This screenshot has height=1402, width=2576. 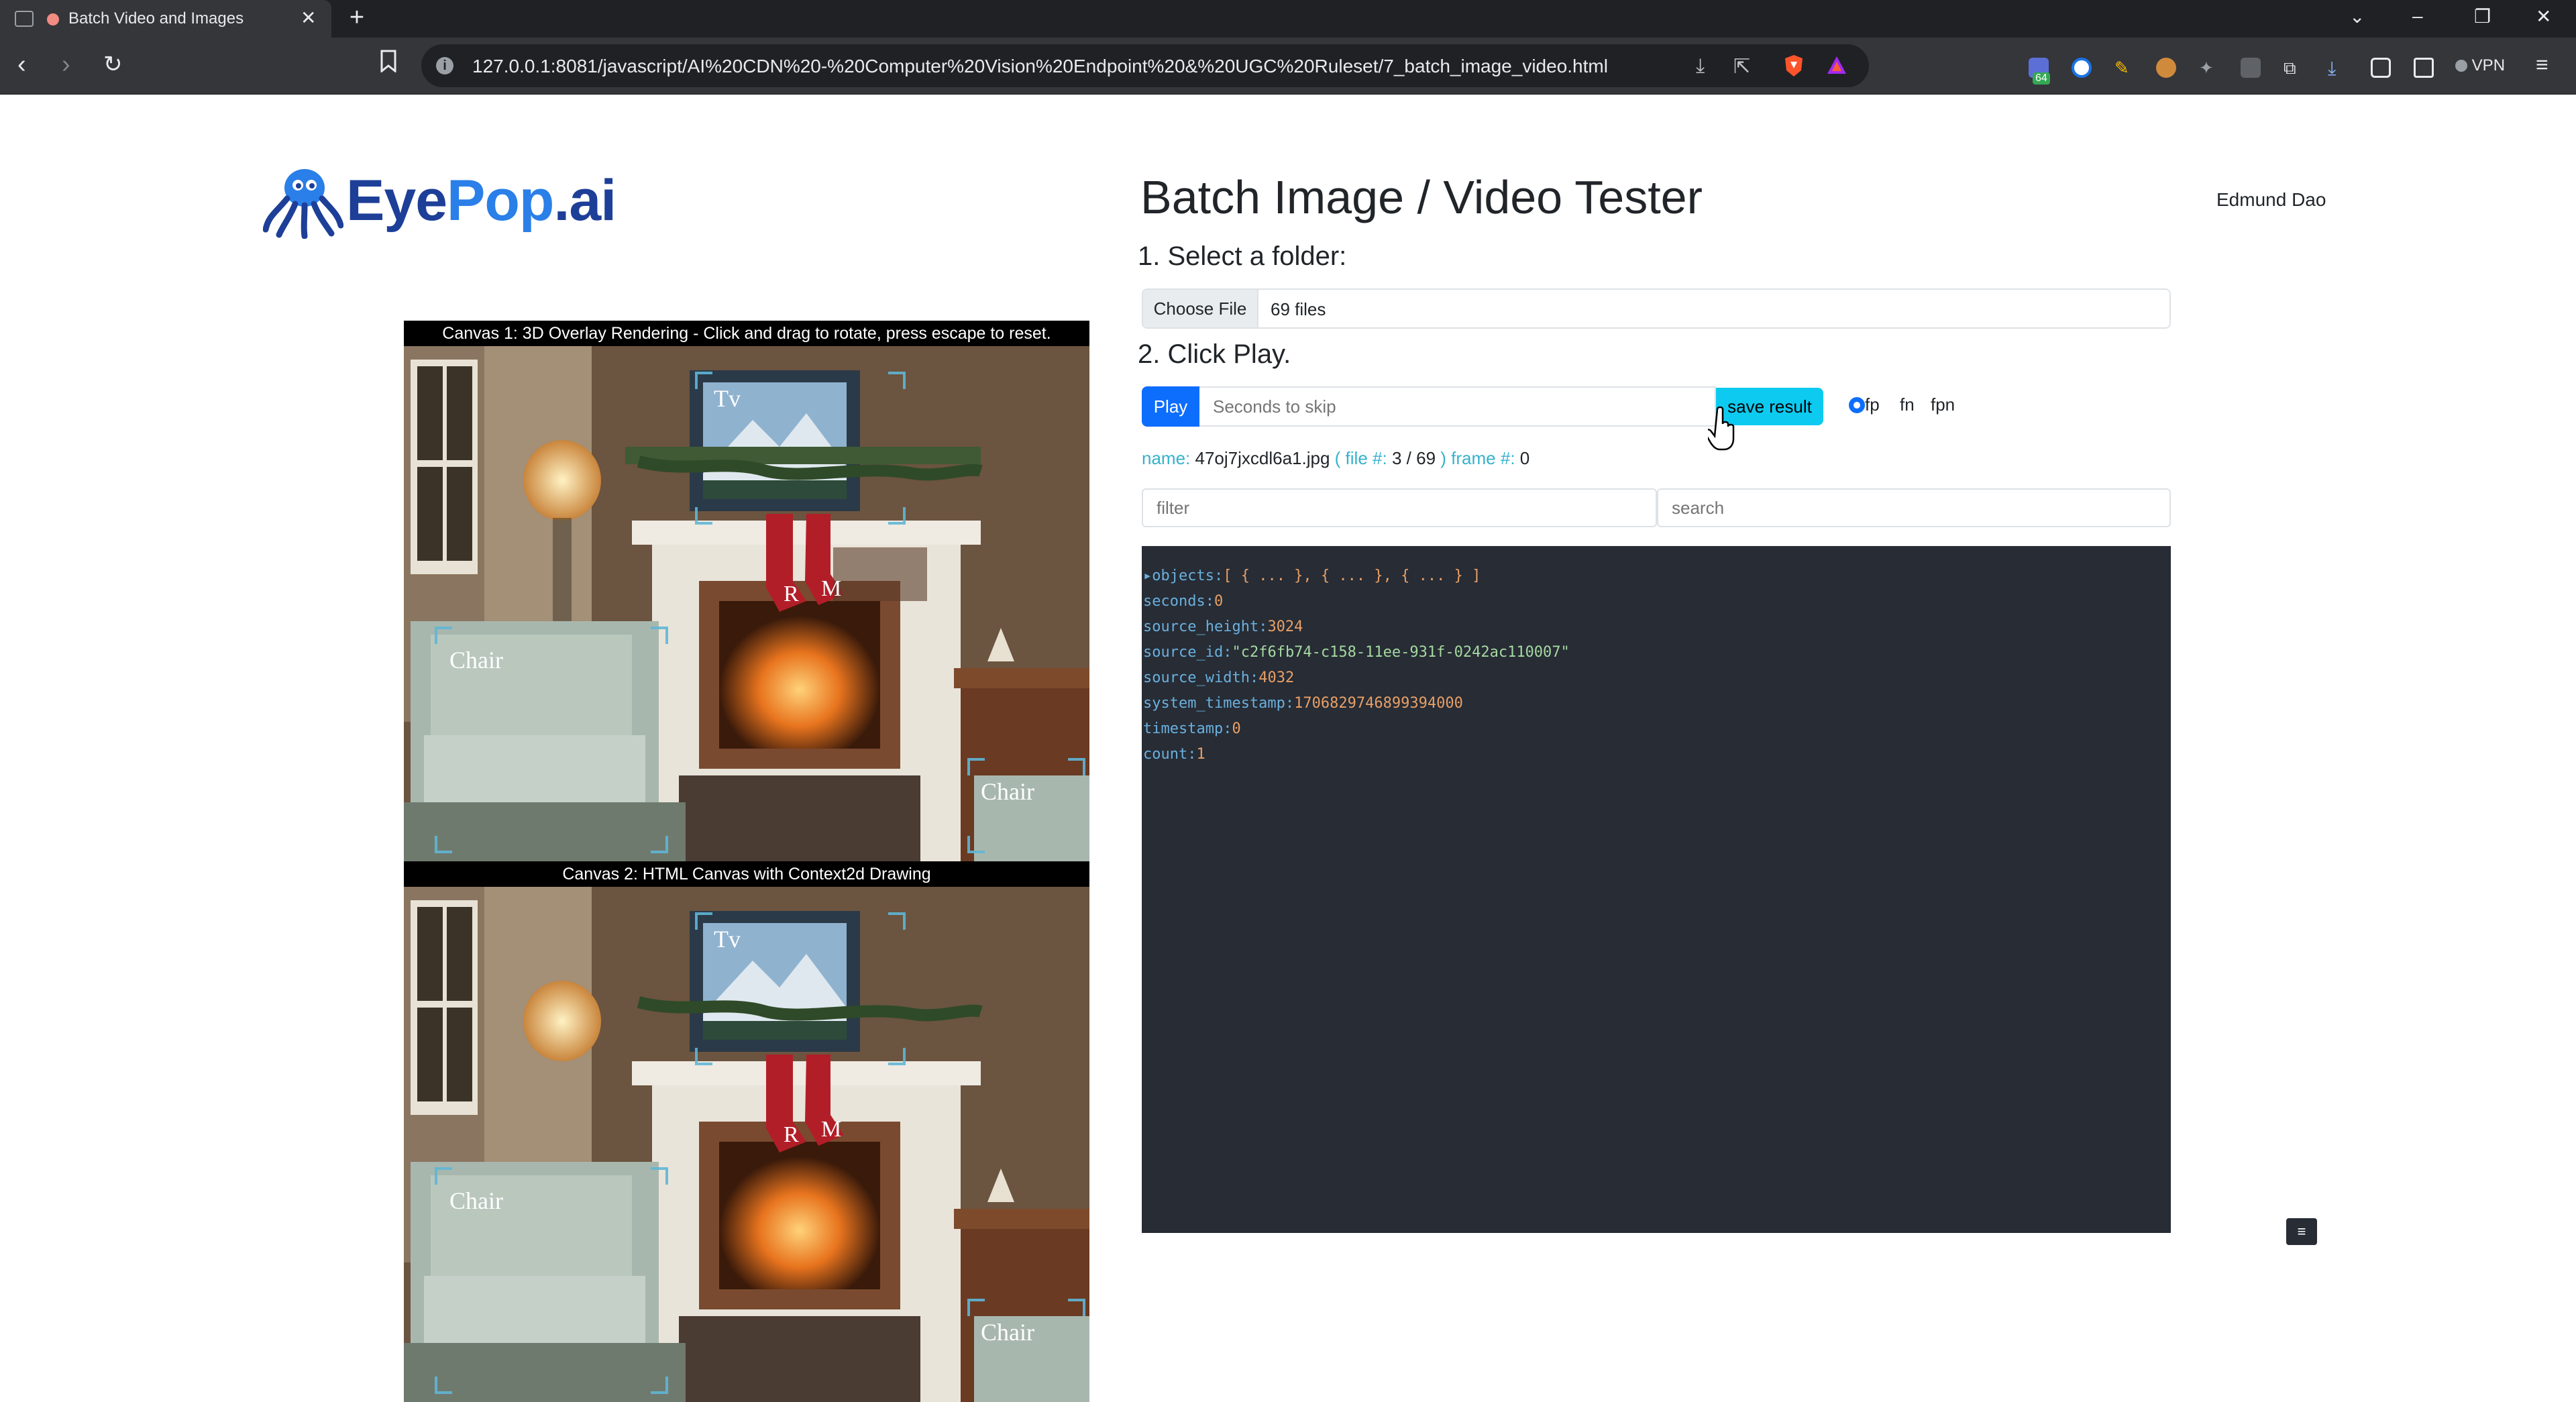 I want to click on menu-icon: ≡, so click(x=2542, y=64).